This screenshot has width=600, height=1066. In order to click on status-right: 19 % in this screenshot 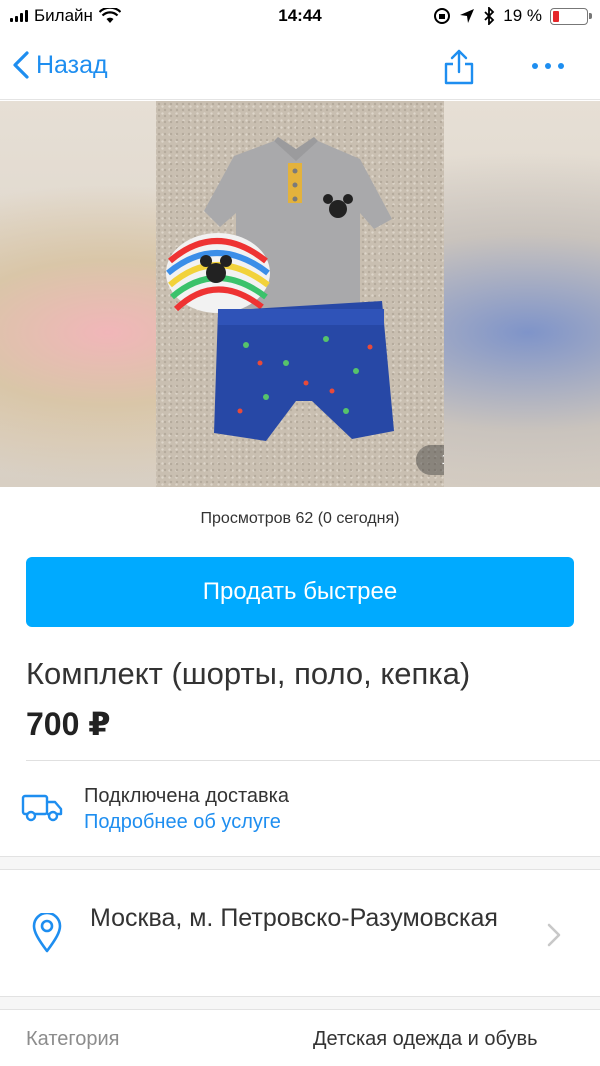, I will do `click(512, 16)`.